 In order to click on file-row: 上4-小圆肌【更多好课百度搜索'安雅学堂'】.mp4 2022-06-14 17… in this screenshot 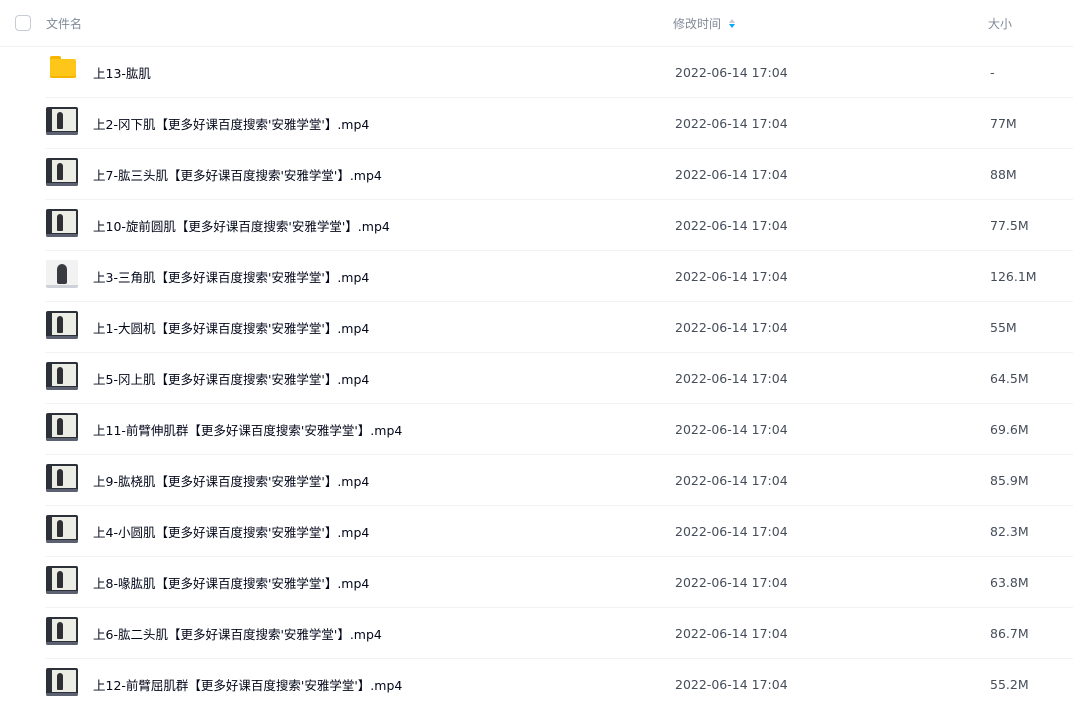, I will do `click(559, 531)`.